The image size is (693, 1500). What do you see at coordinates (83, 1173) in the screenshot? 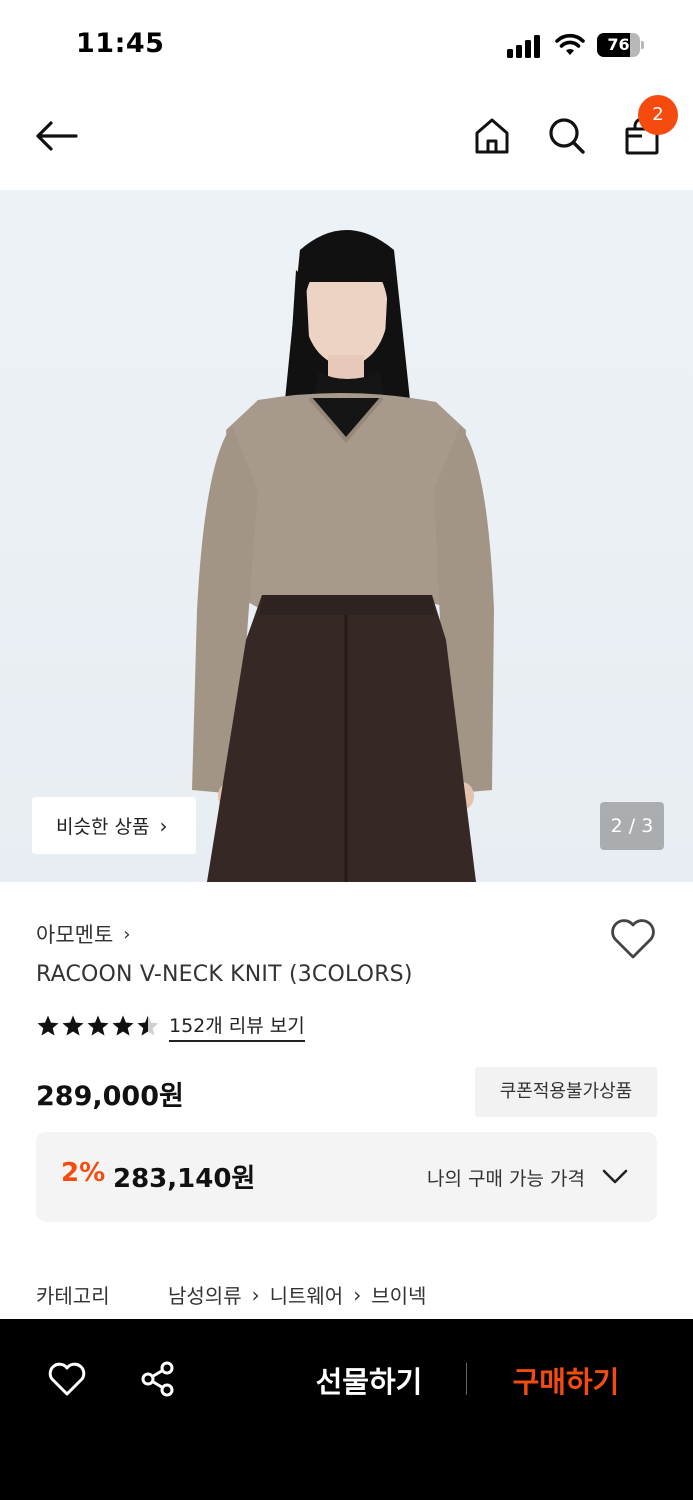
I see `discount-percent: 2%` at bounding box center [83, 1173].